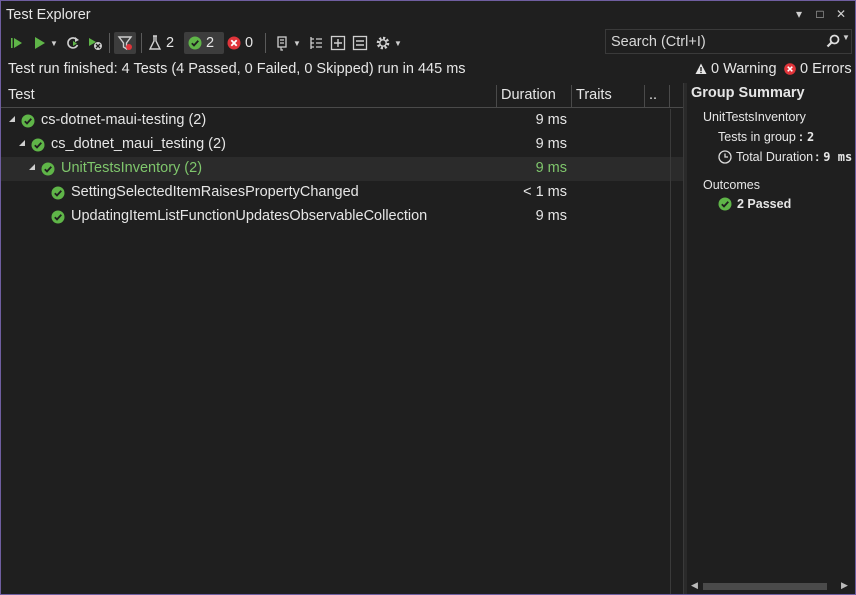 This screenshot has height=595, width=856. I want to click on error-count-text: 0 Errors, so click(826, 69).